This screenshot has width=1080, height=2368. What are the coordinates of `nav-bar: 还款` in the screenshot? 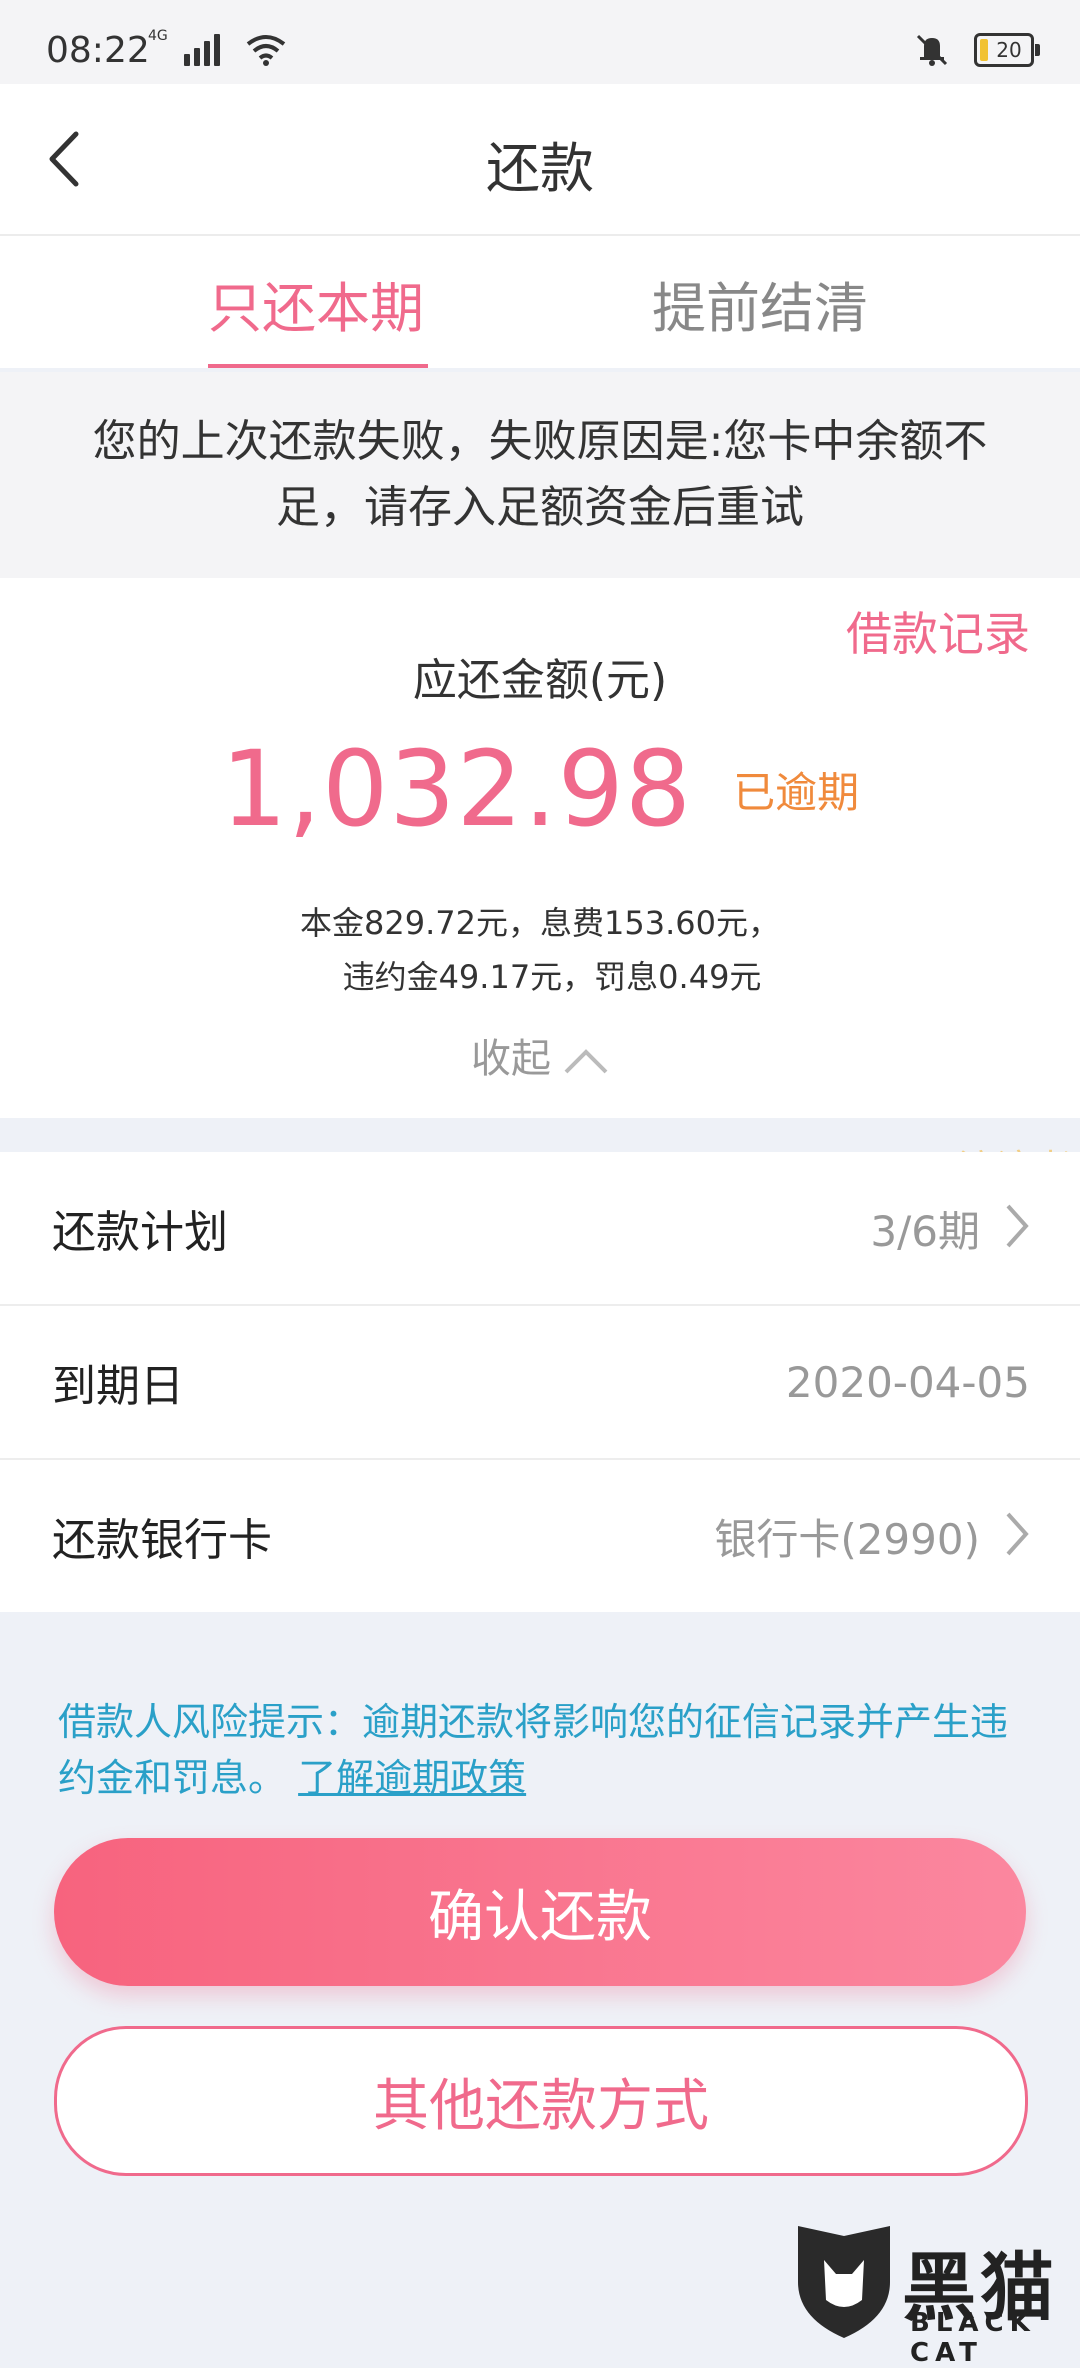 It's located at (540, 160).